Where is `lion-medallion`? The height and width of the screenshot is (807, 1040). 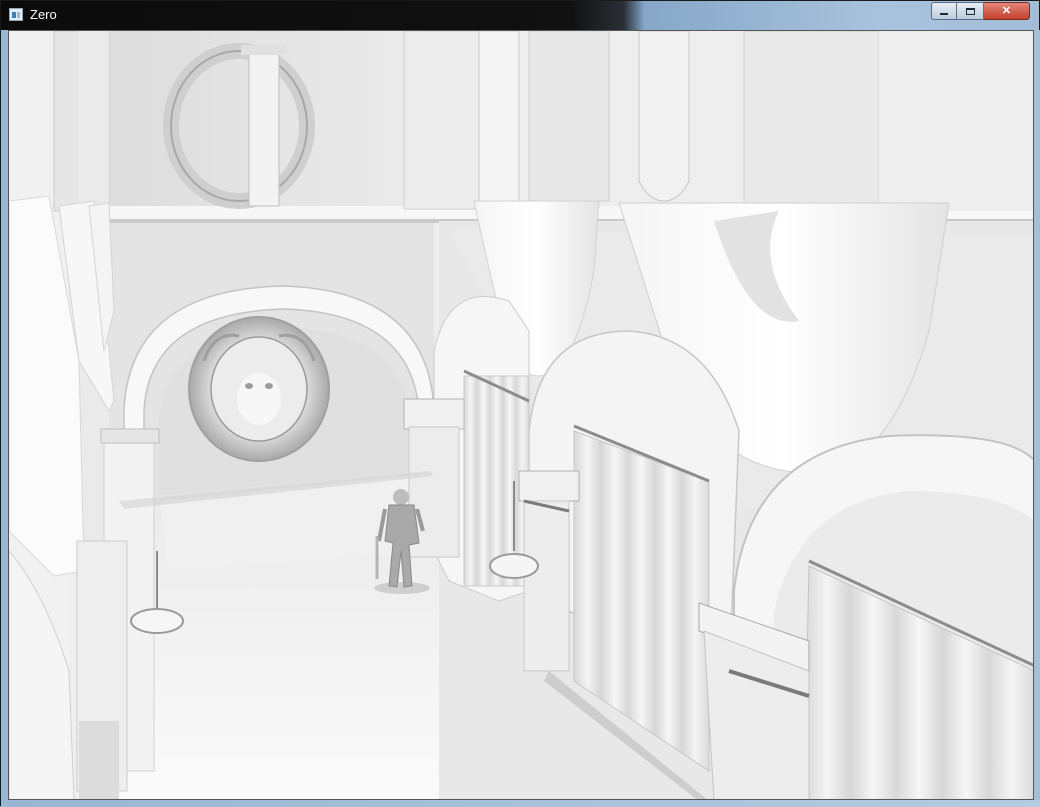
lion-medallion is located at coordinates (259, 389).